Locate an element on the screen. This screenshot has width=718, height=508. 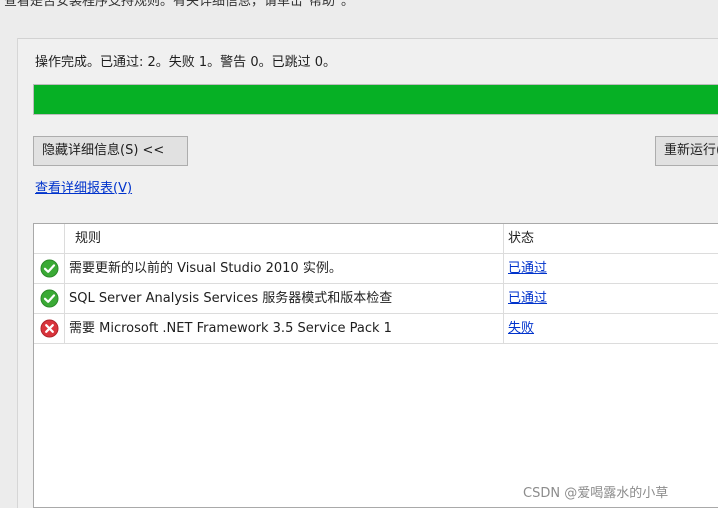
error-x-icon is located at coordinates (49, 328).